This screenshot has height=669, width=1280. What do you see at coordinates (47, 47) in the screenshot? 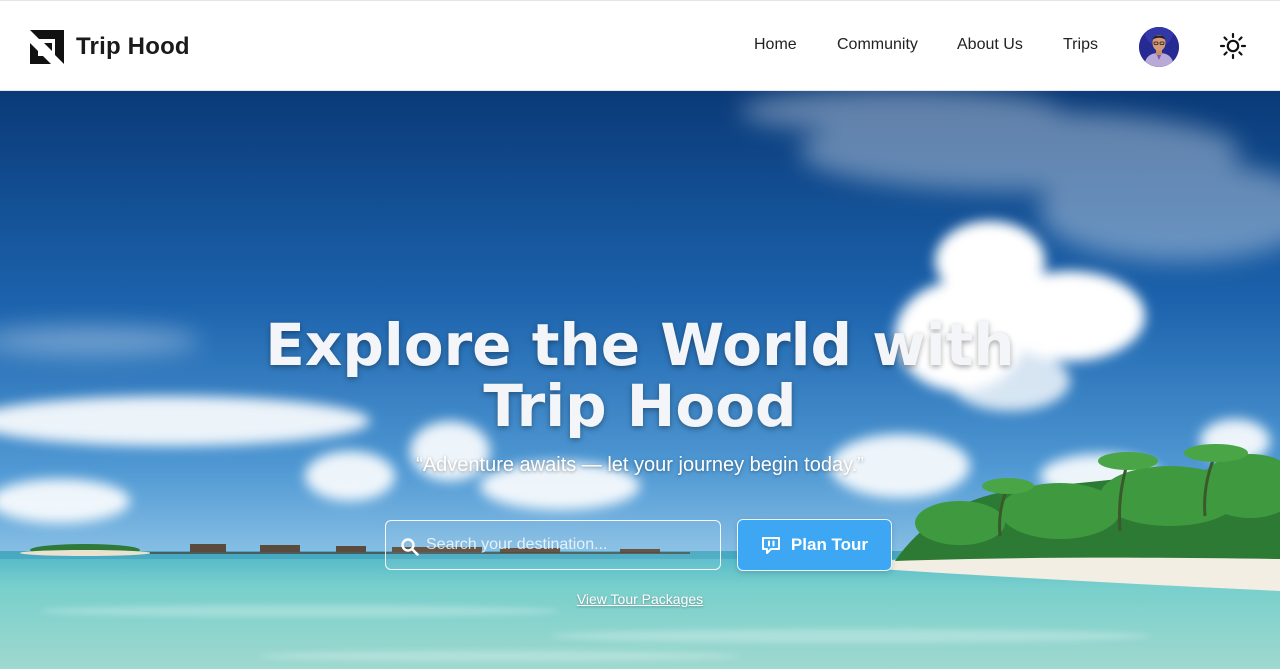
I see `brand-logo-icon` at bounding box center [47, 47].